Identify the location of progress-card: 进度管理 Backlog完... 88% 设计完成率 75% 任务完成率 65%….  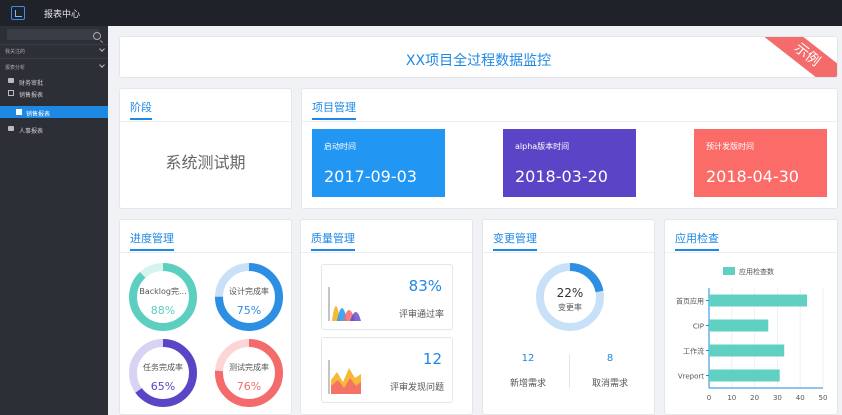
(205, 317).